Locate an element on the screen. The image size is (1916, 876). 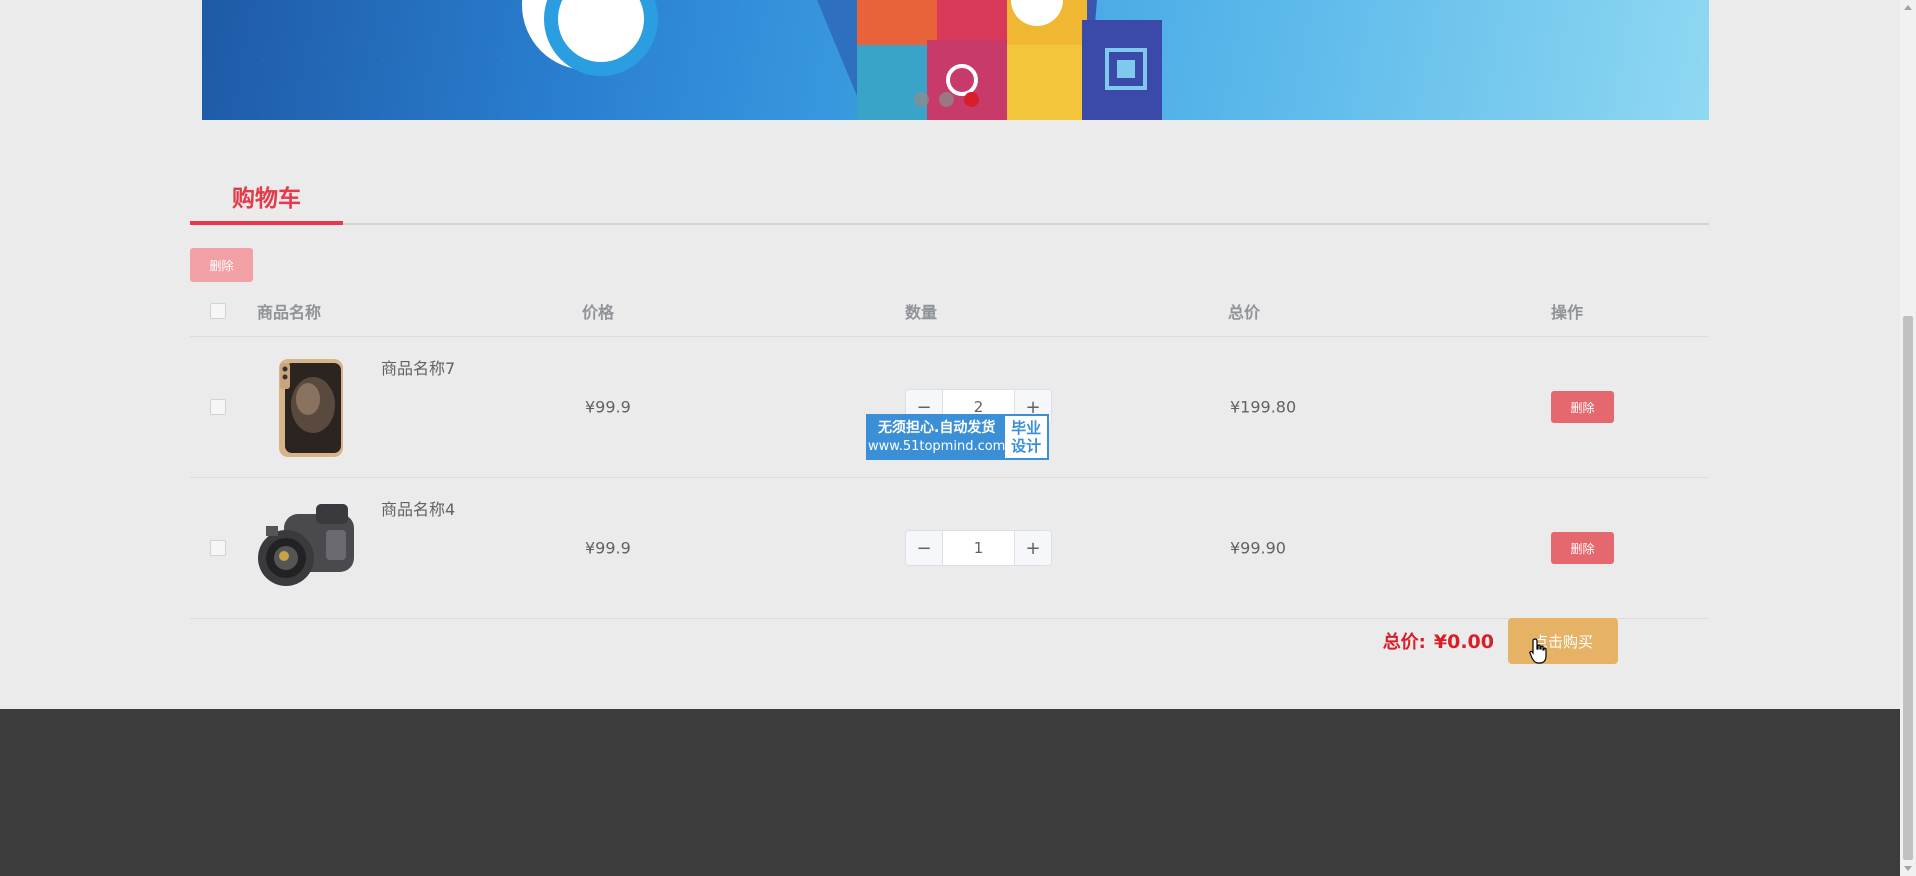
row-total: ¥99.90 is located at coordinates (1258, 548).